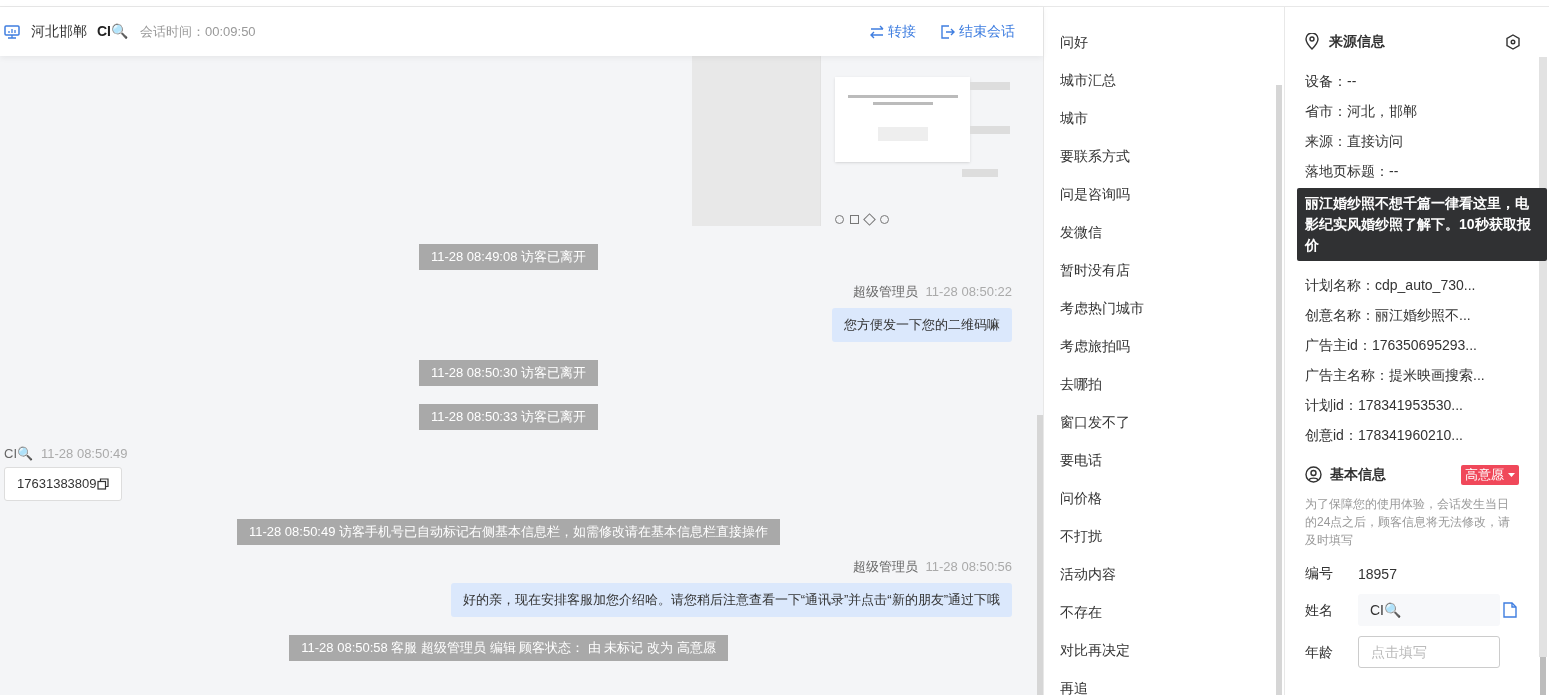 The image size is (1549, 695). I want to click on quick-reply-item: 不存在, so click(1073, 612).